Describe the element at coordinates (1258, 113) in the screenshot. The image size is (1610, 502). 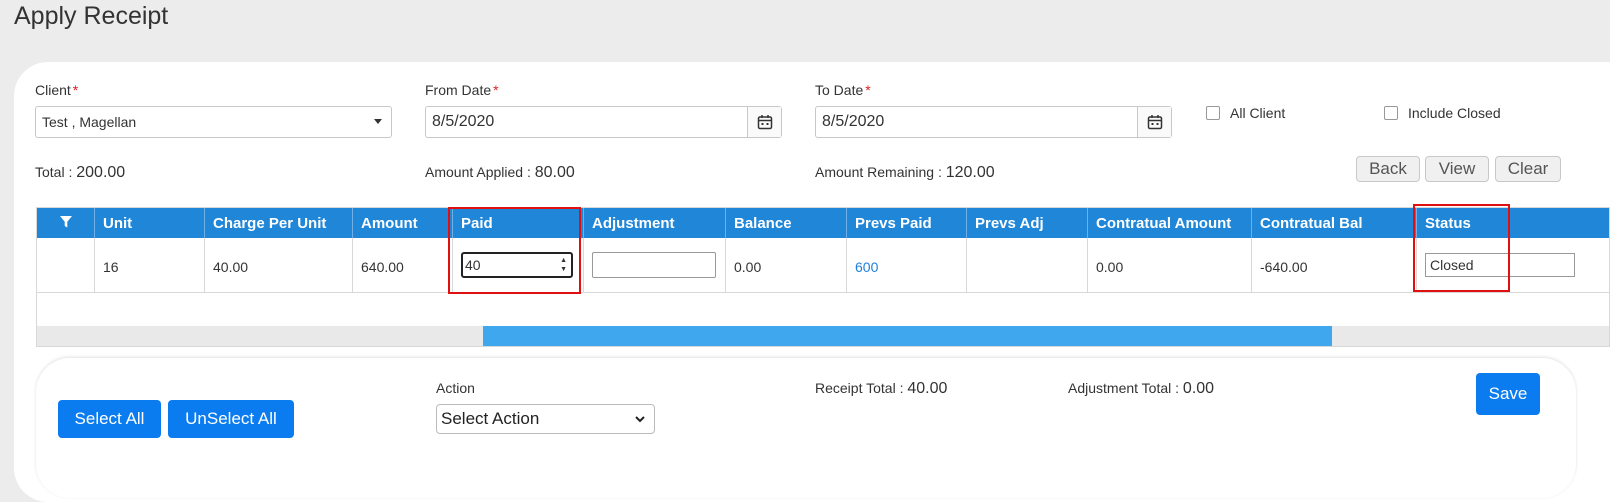
I see `all-client-label: All Client` at that location.